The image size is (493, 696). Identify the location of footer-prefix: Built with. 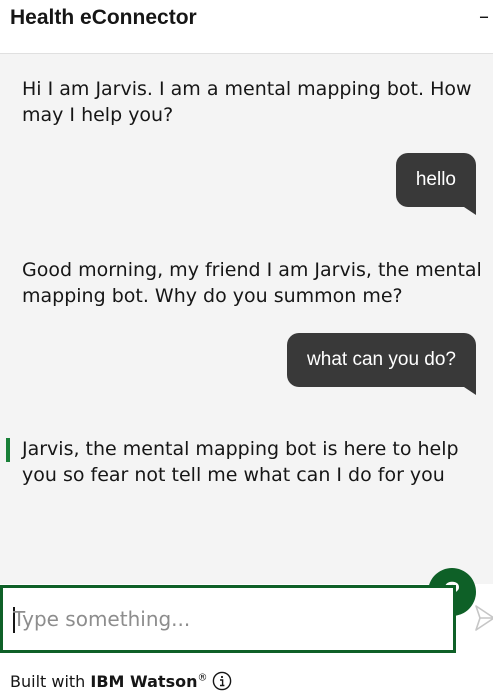
(50, 681).